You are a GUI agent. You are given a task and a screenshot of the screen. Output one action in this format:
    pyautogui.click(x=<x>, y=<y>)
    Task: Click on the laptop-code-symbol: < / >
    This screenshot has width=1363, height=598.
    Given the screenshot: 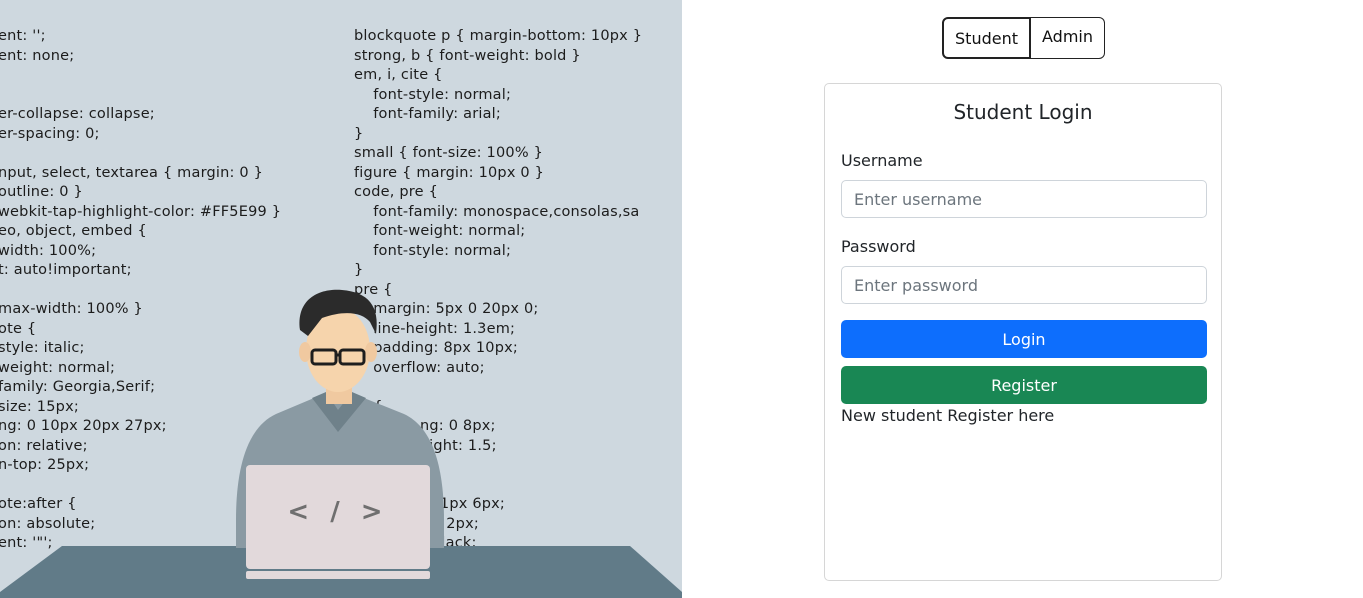 What is the action you would take?
    pyautogui.click(x=338, y=512)
    